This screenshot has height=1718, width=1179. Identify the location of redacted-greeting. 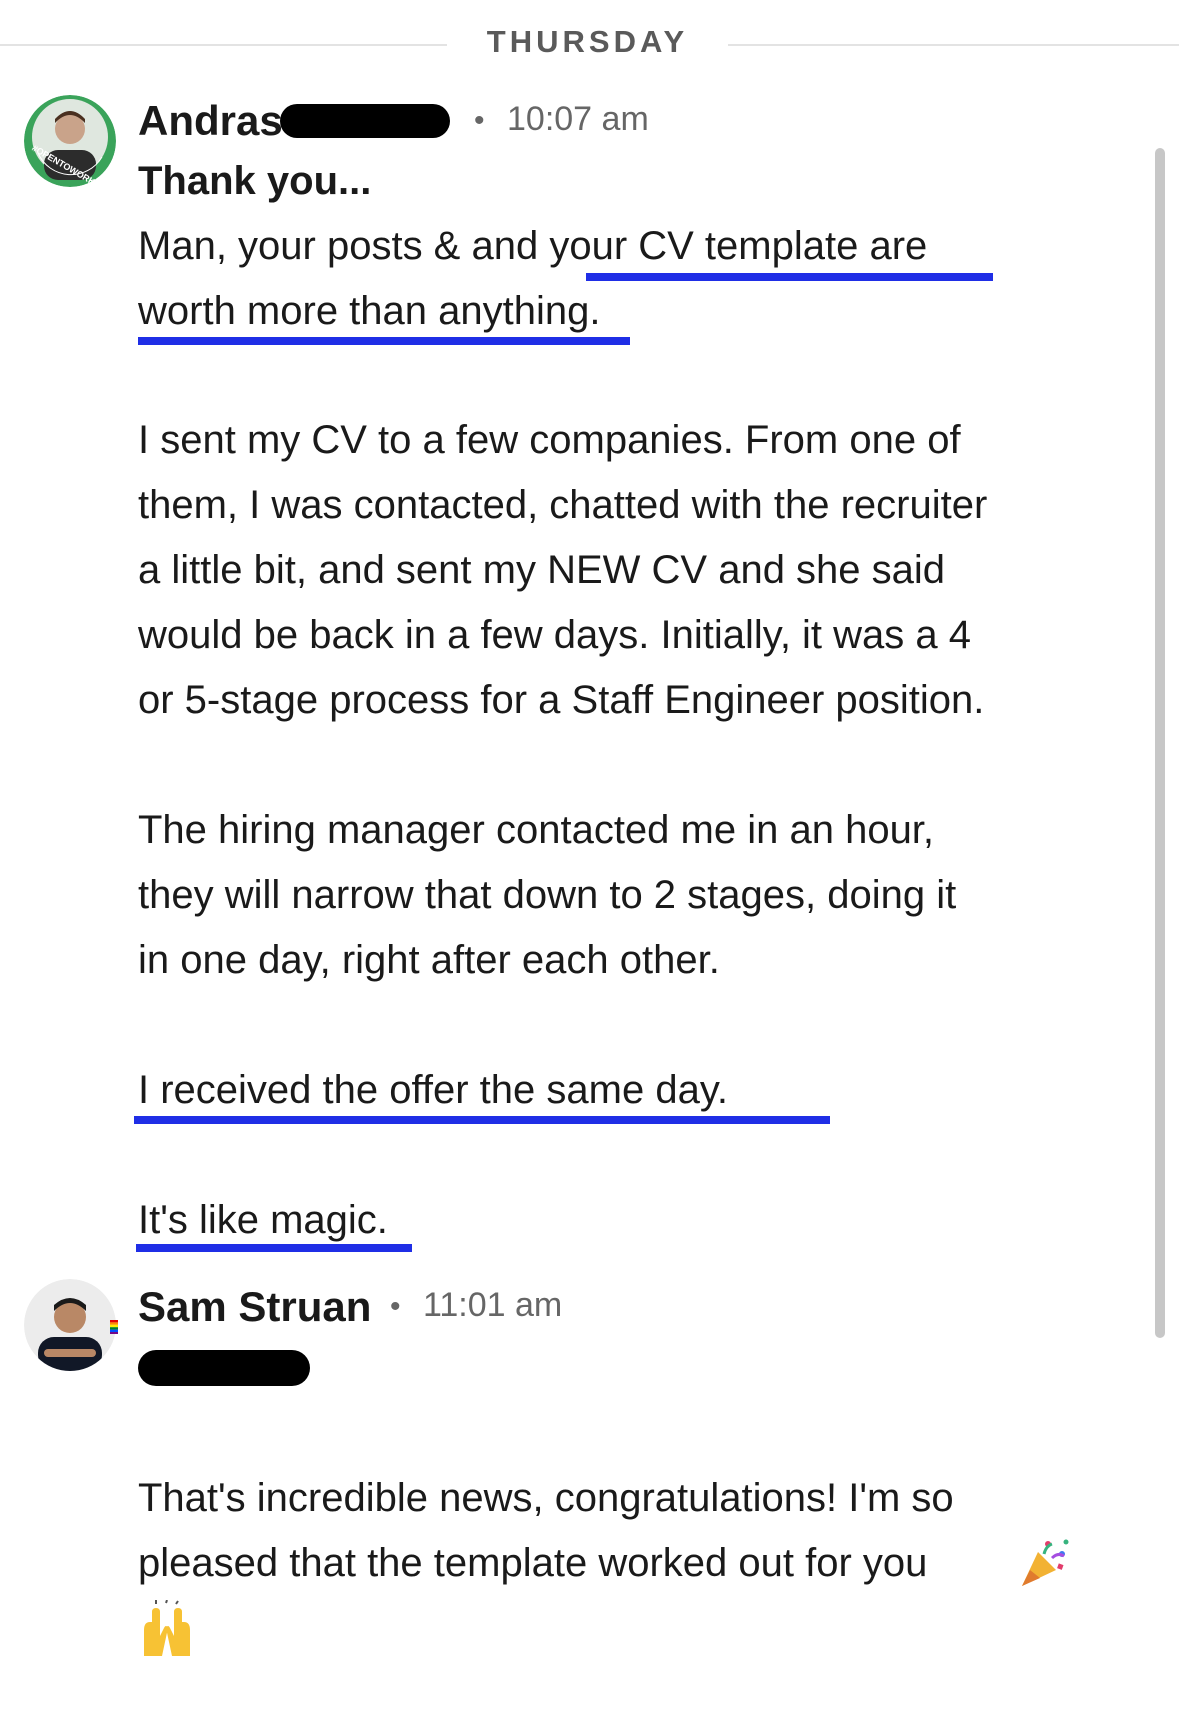
(224, 1368).